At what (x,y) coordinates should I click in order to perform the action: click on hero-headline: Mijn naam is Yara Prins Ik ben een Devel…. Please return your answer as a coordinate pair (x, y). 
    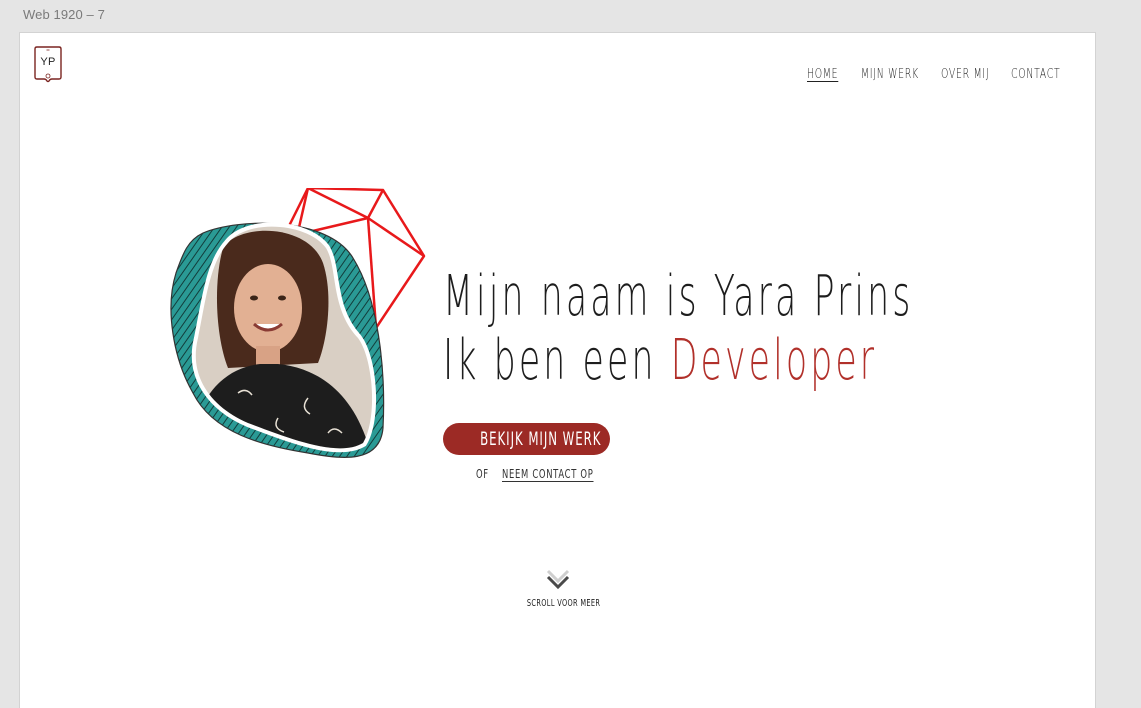
    Looking at the image, I should click on (763, 329).